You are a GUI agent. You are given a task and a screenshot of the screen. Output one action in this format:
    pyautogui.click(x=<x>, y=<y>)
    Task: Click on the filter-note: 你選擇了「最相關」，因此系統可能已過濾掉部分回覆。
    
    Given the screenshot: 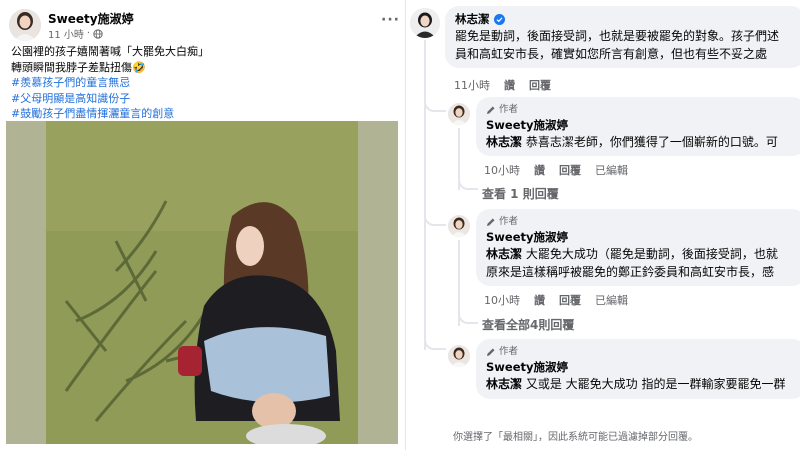 What is the action you would take?
    pyautogui.click(x=575, y=437)
    